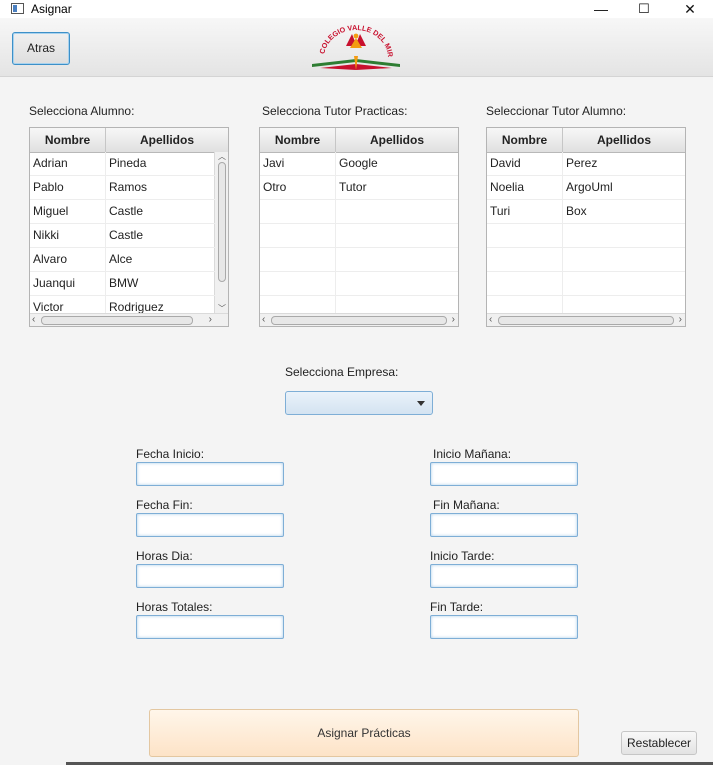  I want to click on reset-button: Restablecer, so click(659, 743).